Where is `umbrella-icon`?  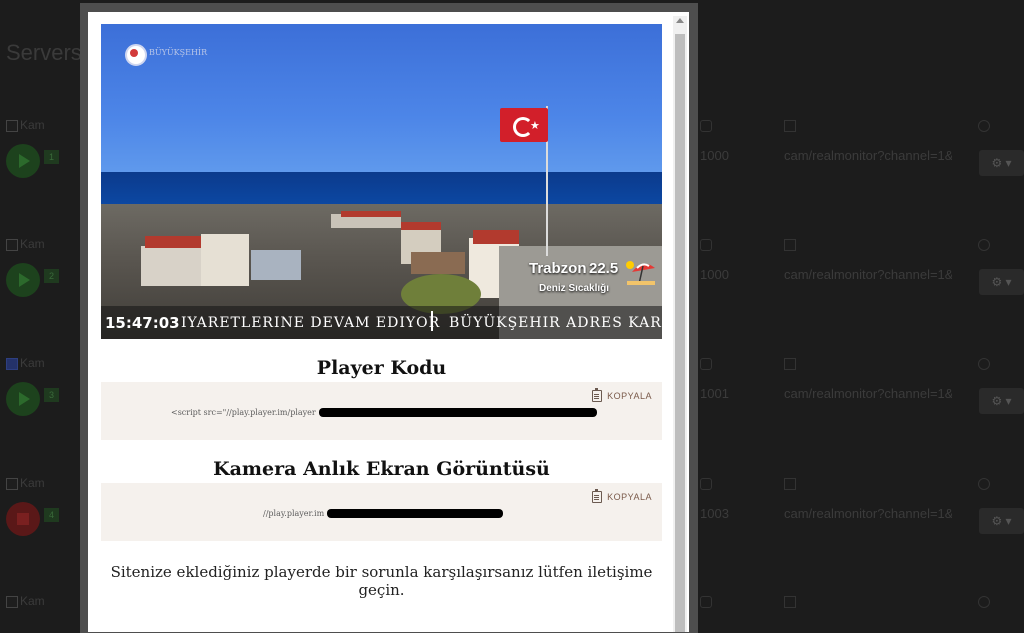
umbrella-icon is located at coordinates (640, 273).